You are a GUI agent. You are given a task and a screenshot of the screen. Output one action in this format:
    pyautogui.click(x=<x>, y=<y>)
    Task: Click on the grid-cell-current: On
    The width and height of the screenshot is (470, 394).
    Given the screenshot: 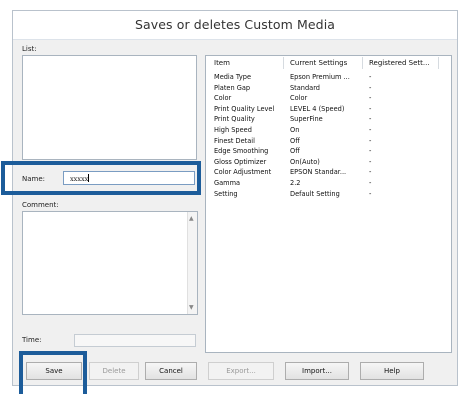 What is the action you would take?
    pyautogui.click(x=295, y=130)
    